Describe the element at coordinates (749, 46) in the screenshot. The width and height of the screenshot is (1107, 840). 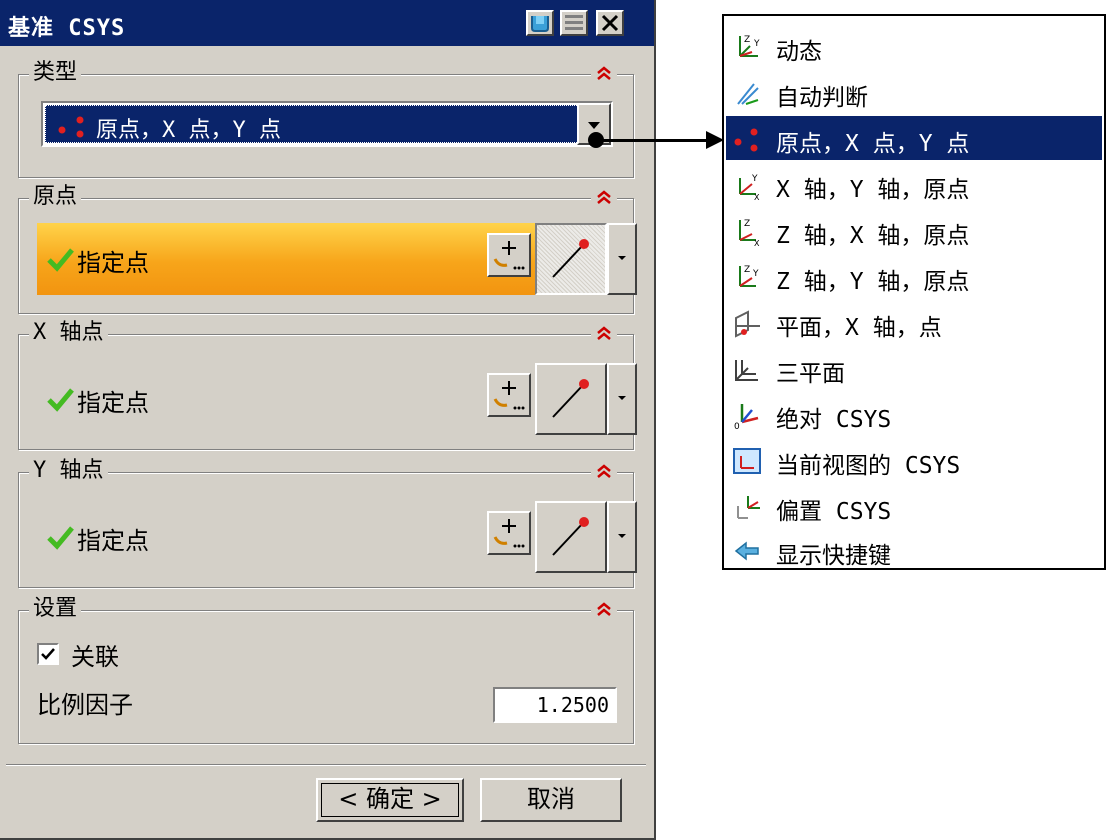
I see `dynamic-csys-icon: ZY` at that location.